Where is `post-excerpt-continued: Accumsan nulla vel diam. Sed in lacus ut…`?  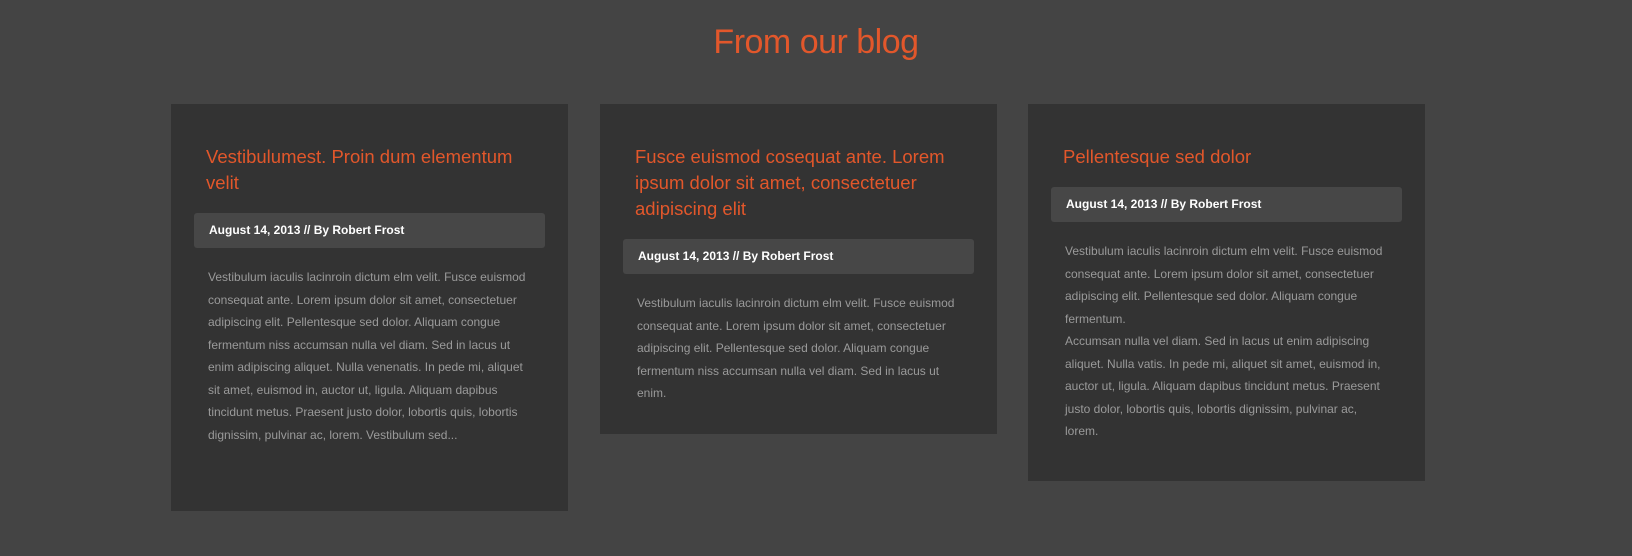 post-excerpt-continued: Accumsan nulla vel diam. Sed in lacus ut… is located at coordinates (1223, 386).